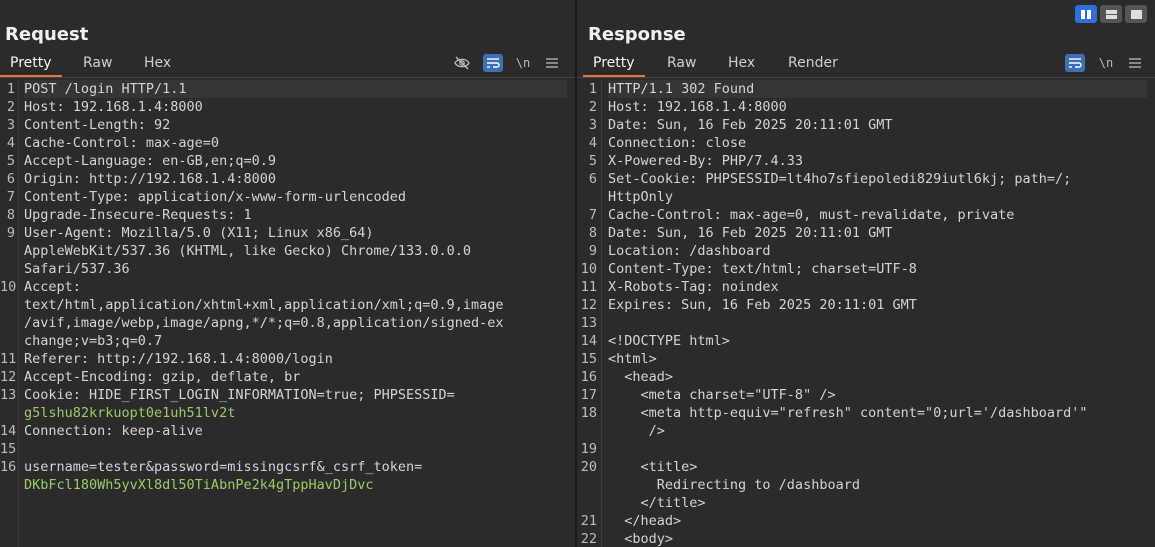 The height and width of the screenshot is (547, 1155). I want to click on response-line: Redirecting to /dashboard, so click(866, 485).